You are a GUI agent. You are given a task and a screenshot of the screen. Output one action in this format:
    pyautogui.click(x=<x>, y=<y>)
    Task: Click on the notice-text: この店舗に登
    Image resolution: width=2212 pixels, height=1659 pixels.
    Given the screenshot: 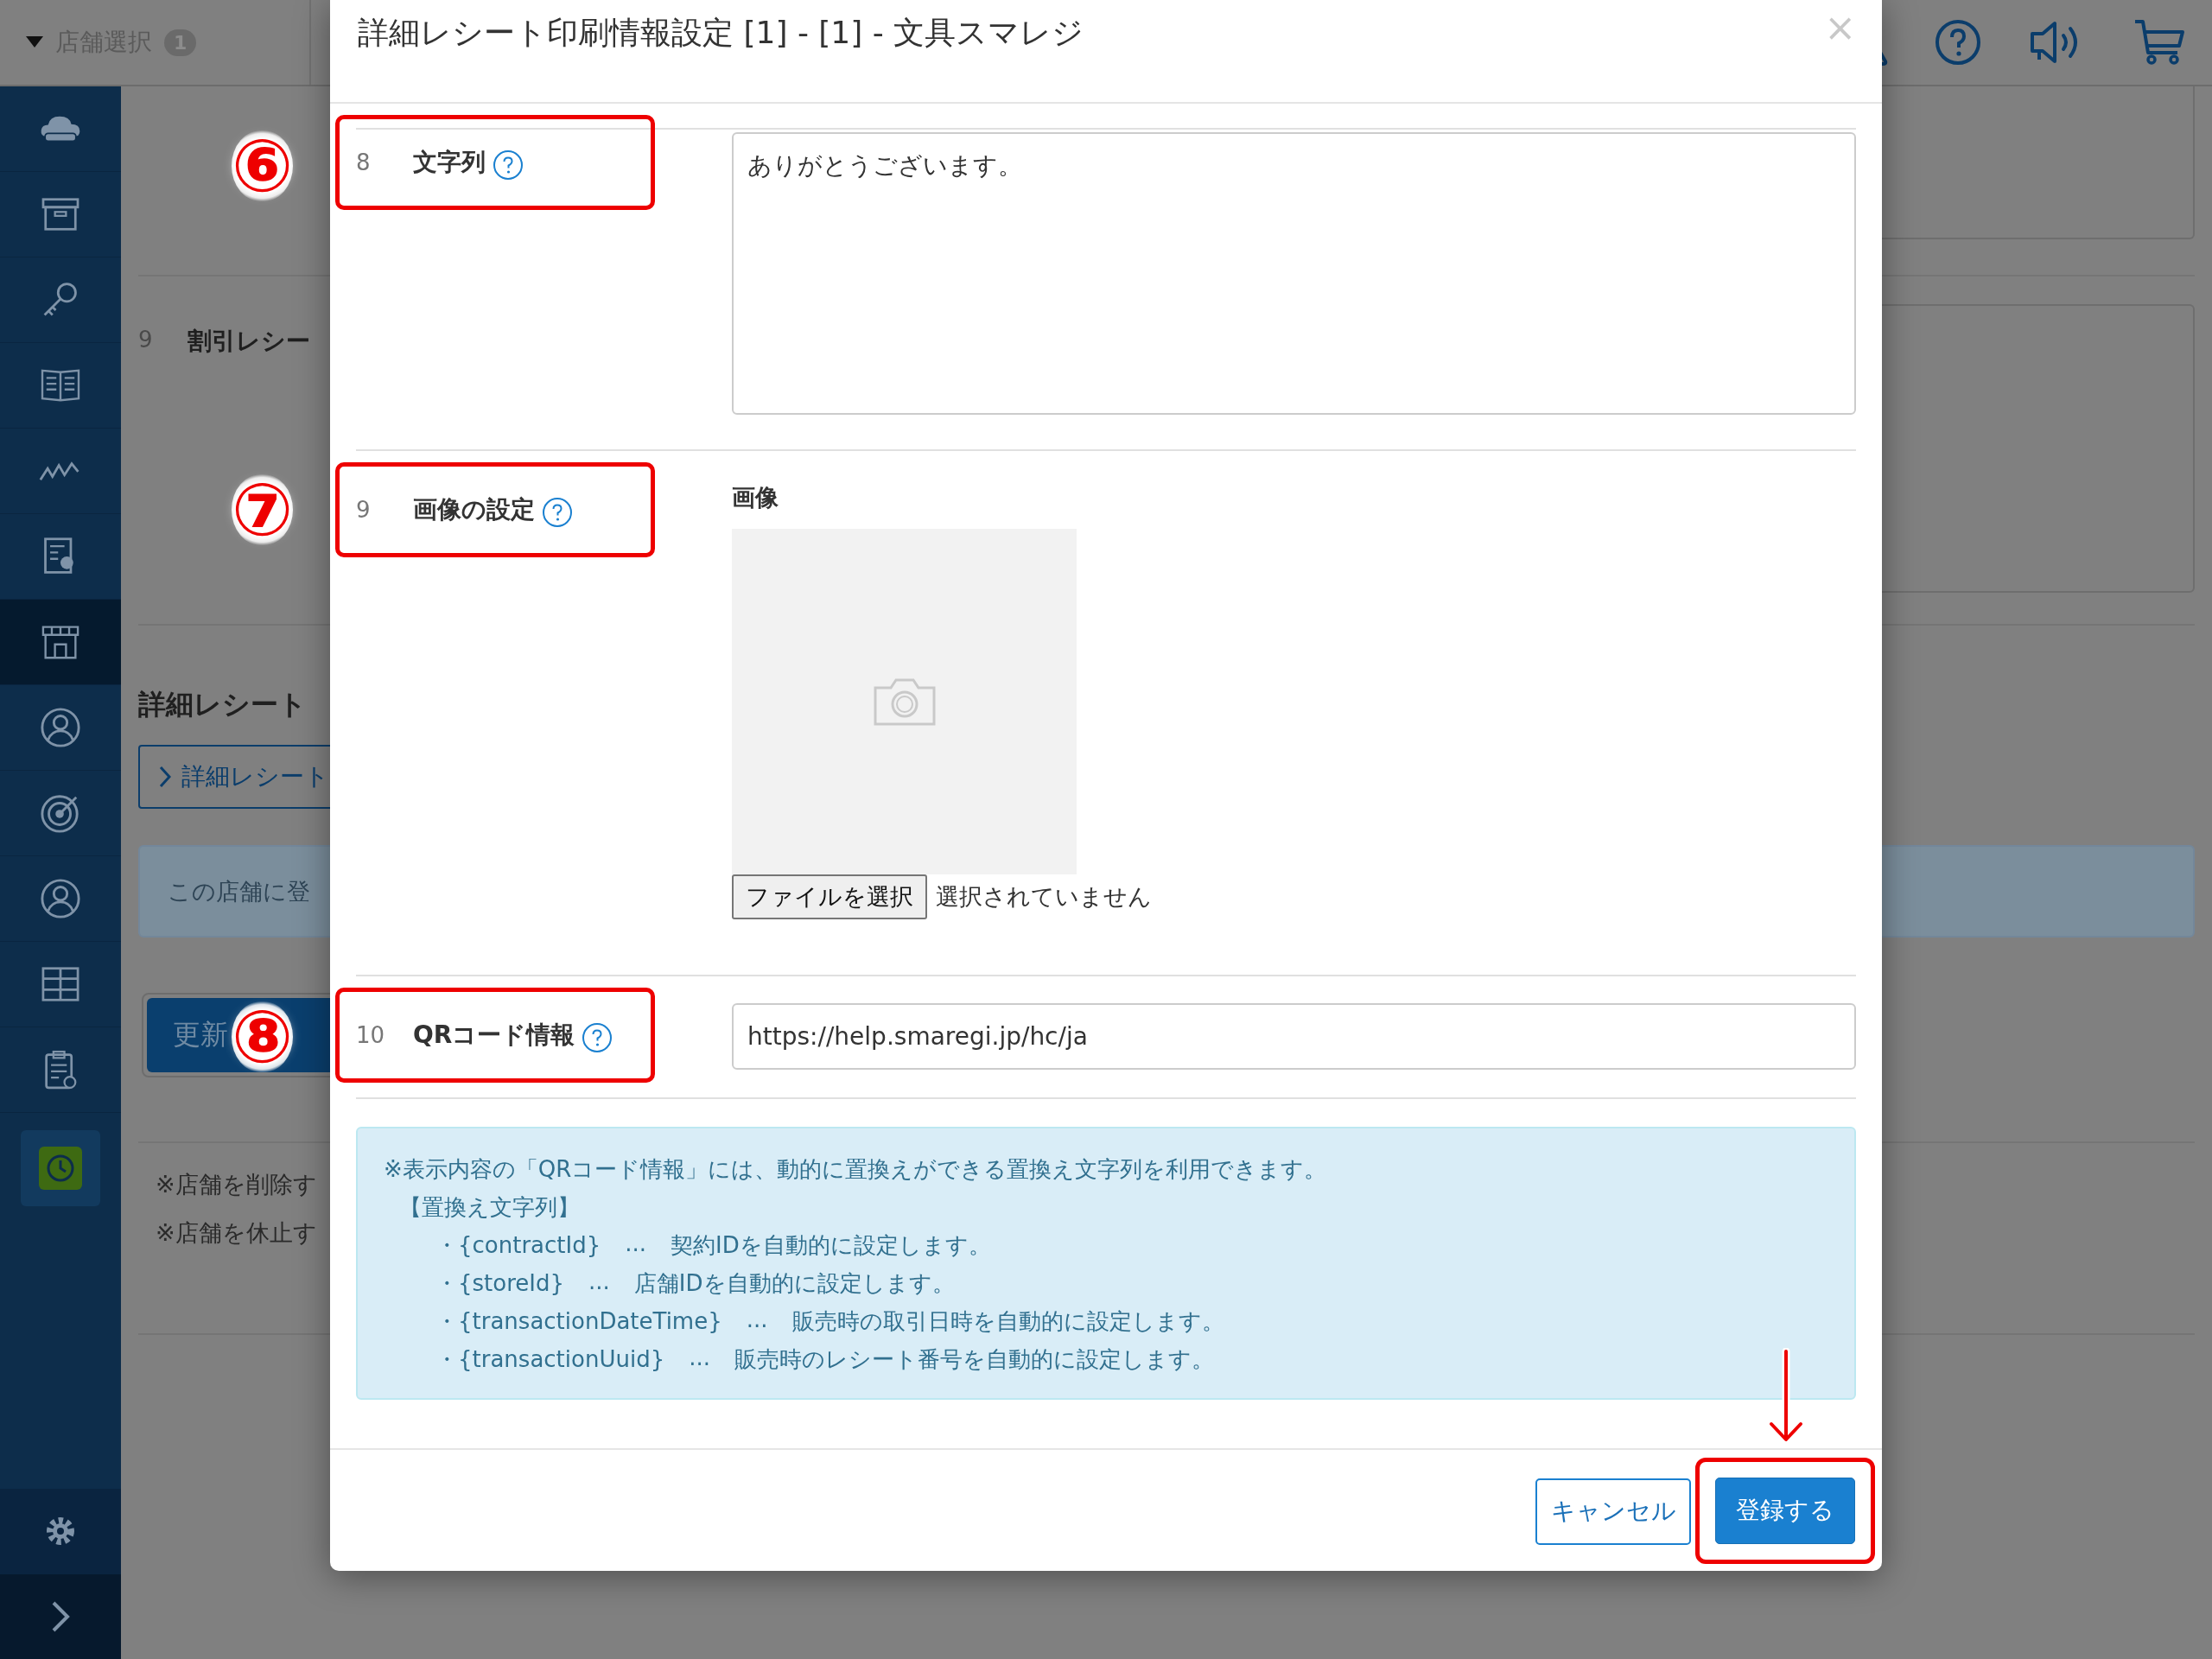 What is the action you would take?
    pyautogui.click(x=239, y=891)
    